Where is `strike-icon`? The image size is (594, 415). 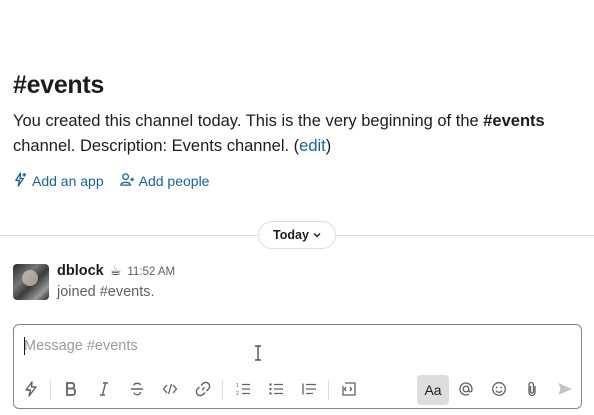 strike-icon is located at coordinates (137, 390).